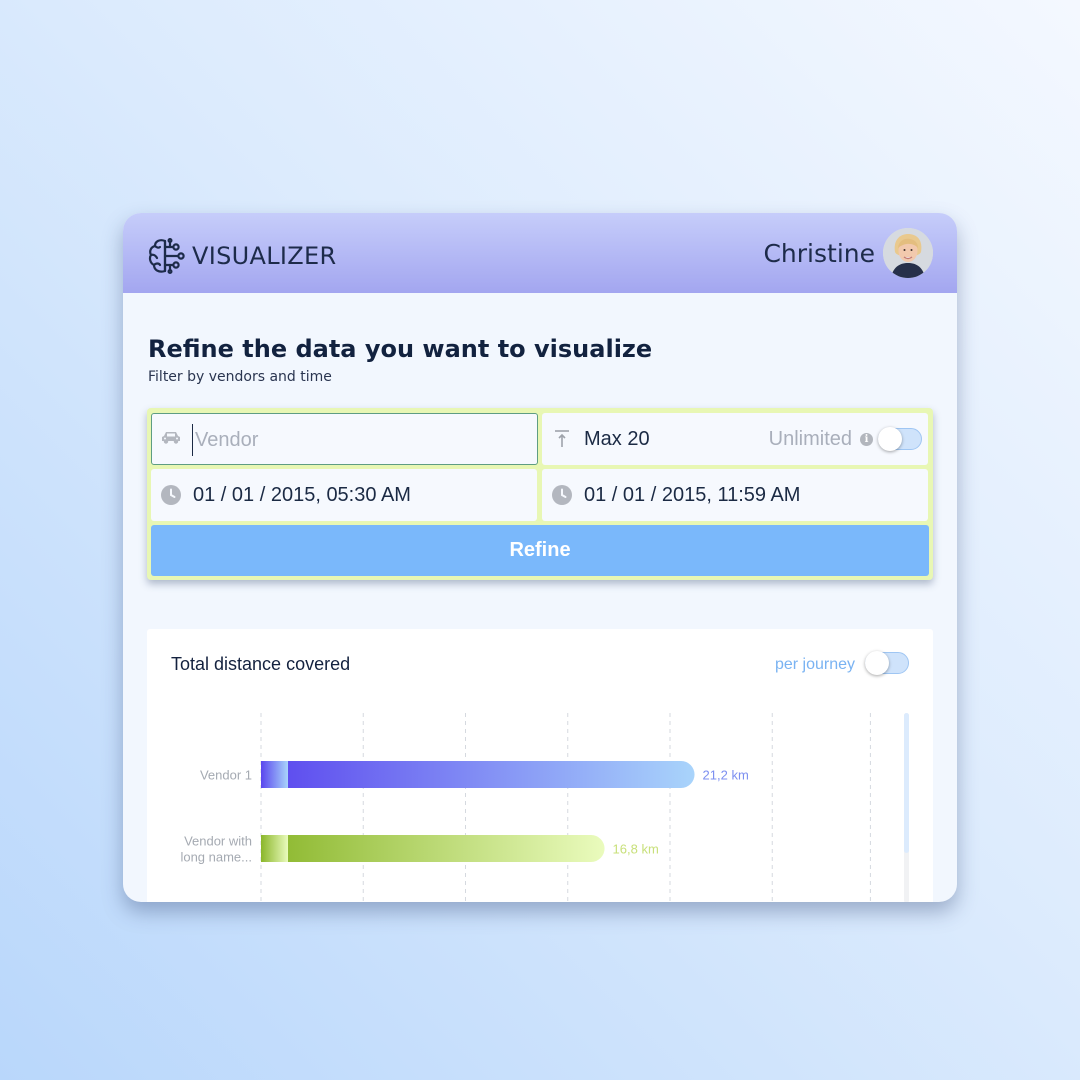 The height and width of the screenshot is (1080, 1080). What do you see at coordinates (274, 774) in the screenshot?
I see `bar-1-square-start` at bounding box center [274, 774].